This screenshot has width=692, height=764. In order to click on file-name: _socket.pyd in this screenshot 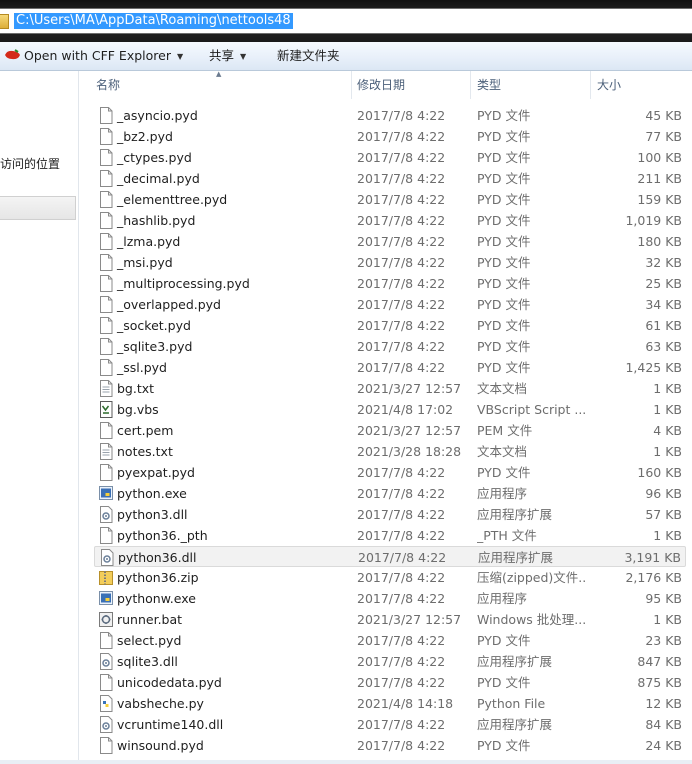, I will do `click(154, 325)`.